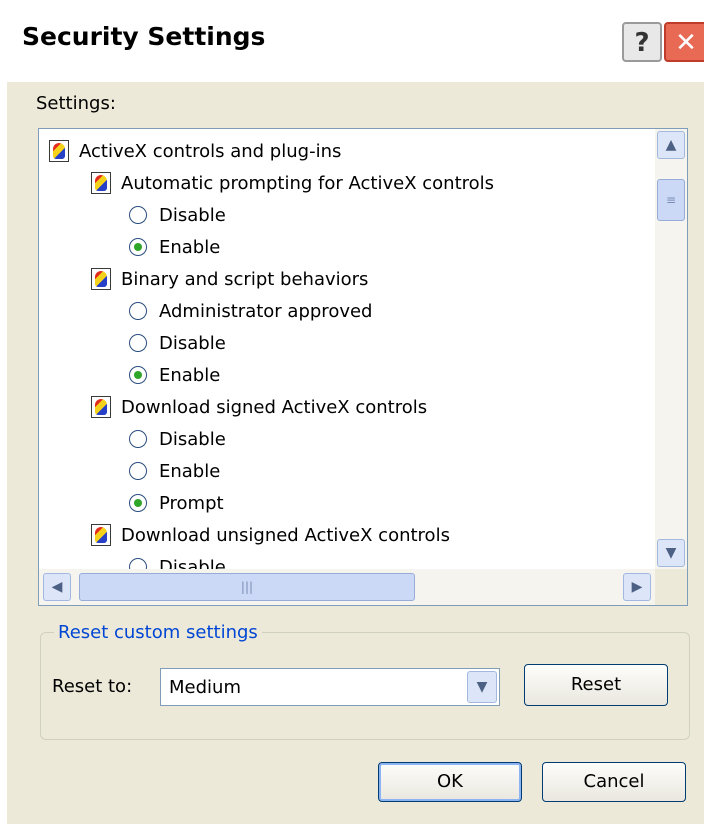  What do you see at coordinates (596, 685) in the screenshot?
I see `reset-button: Reset` at bounding box center [596, 685].